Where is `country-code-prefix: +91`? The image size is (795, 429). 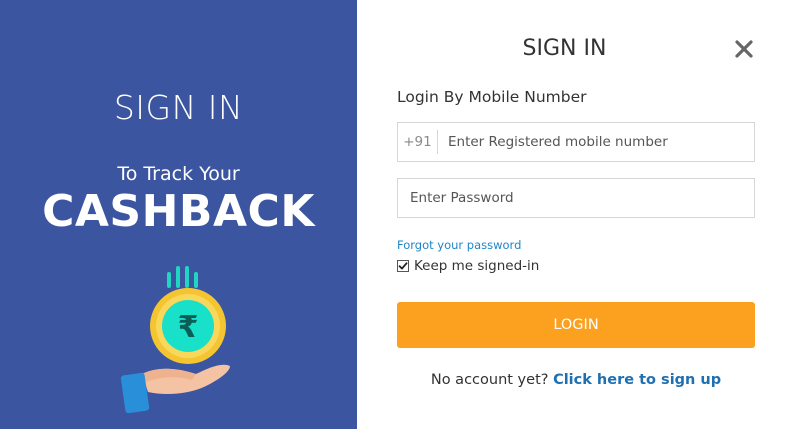
country-code-prefix: +91 is located at coordinates (418, 142).